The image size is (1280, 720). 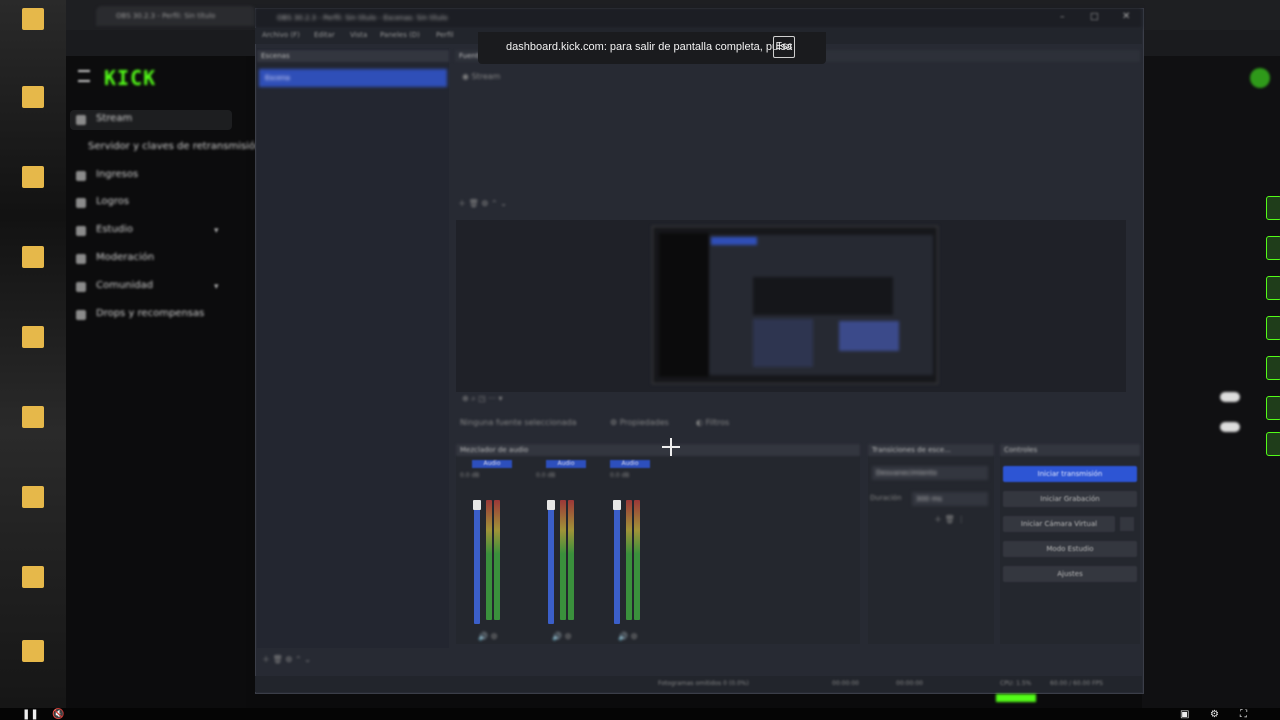 I want to click on more-icon: ⋮, so click(x=961, y=519).